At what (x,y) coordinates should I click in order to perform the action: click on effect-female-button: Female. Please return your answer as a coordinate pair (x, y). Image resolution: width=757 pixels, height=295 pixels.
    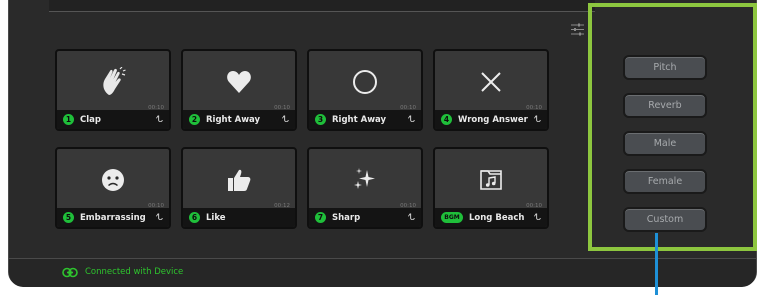
    Looking at the image, I should click on (665, 181).